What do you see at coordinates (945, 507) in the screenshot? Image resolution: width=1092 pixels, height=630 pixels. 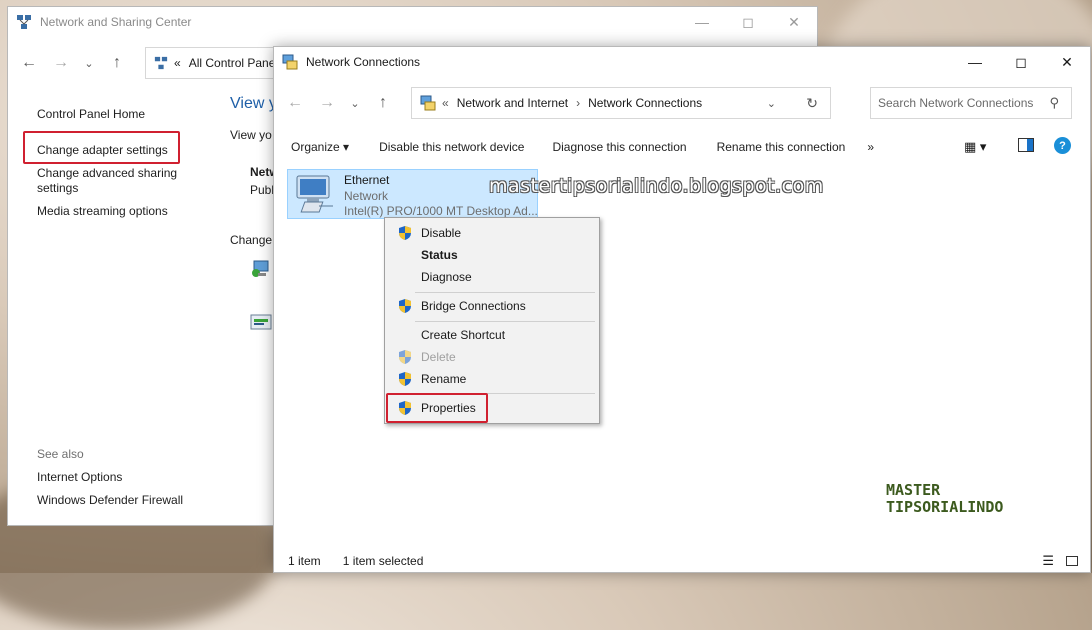 I see `logo-line-2: TIPSORIALINDO` at bounding box center [945, 507].